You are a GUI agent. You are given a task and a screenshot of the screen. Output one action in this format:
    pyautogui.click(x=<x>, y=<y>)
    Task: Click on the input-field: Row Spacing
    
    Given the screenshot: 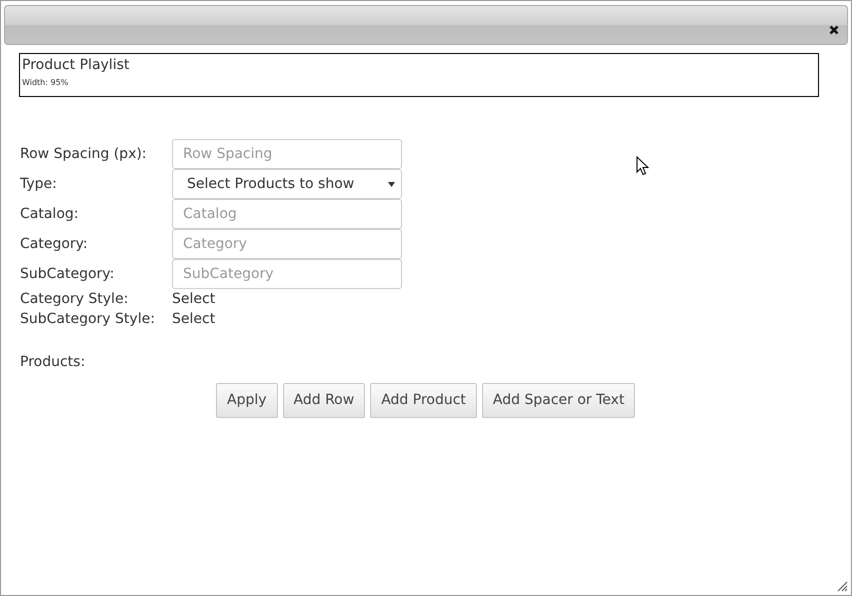 What is the action you would take?
    pyautogui.click(x=287, y=154)
    